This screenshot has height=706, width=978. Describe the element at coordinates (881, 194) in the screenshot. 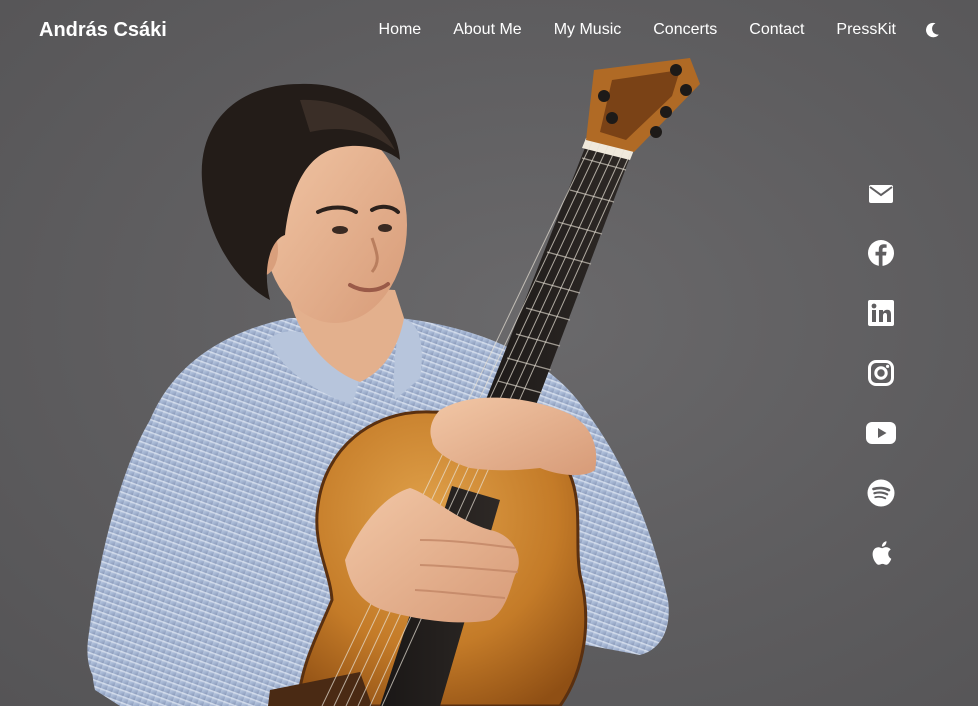

I see `mail-icon` at that location.